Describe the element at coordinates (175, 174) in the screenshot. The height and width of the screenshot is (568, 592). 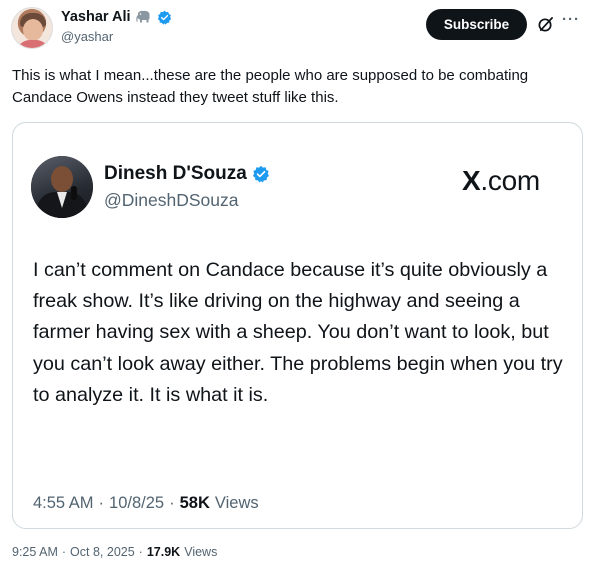
I see `quoted-author-name: Dinesh D'Souza` at that location.